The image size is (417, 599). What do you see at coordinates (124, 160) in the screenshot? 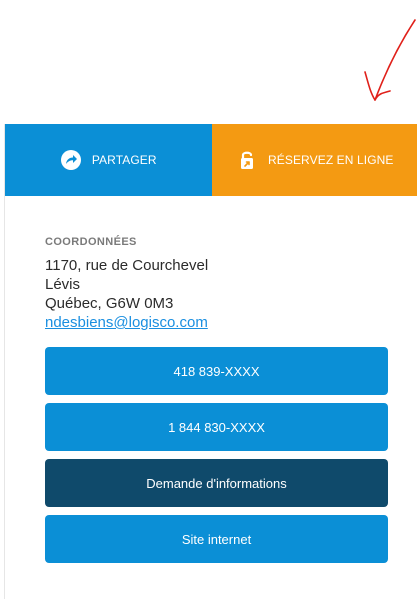
I see `share-label: PARTAGER` at bounding box center [124, 160].